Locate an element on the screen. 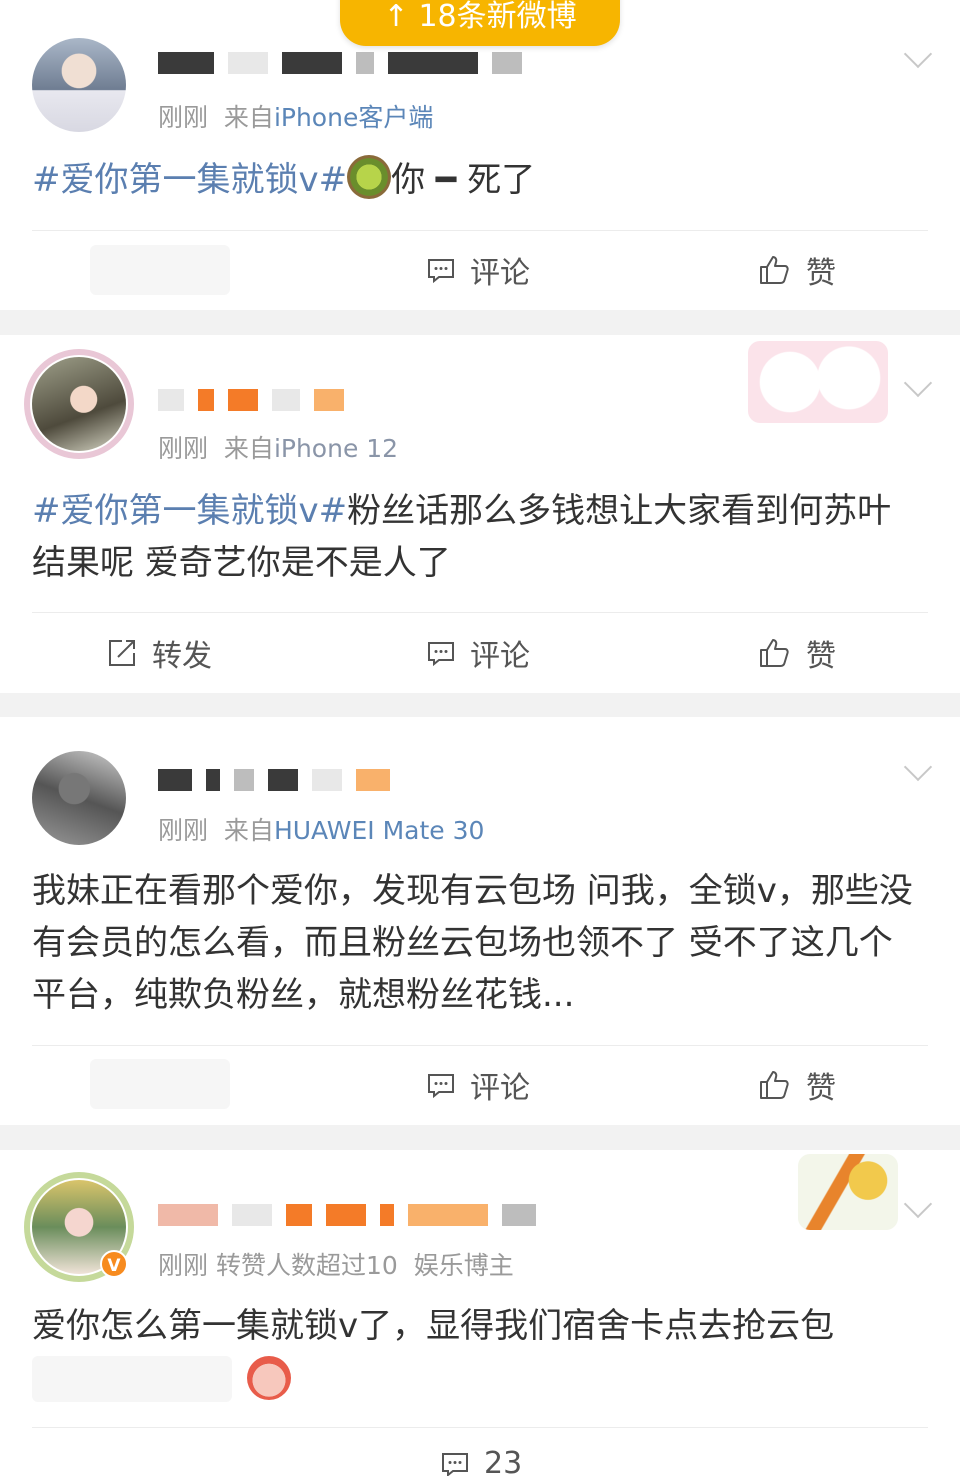 Image resolution: width=960 pixels, height=1476 pixels. post-text: #爱你第一集就锁v#粉丝话那么多钱想让大家看到何苏叶结果呢 爱奇艺你是不是人了 is located at coordinates (477, 537).